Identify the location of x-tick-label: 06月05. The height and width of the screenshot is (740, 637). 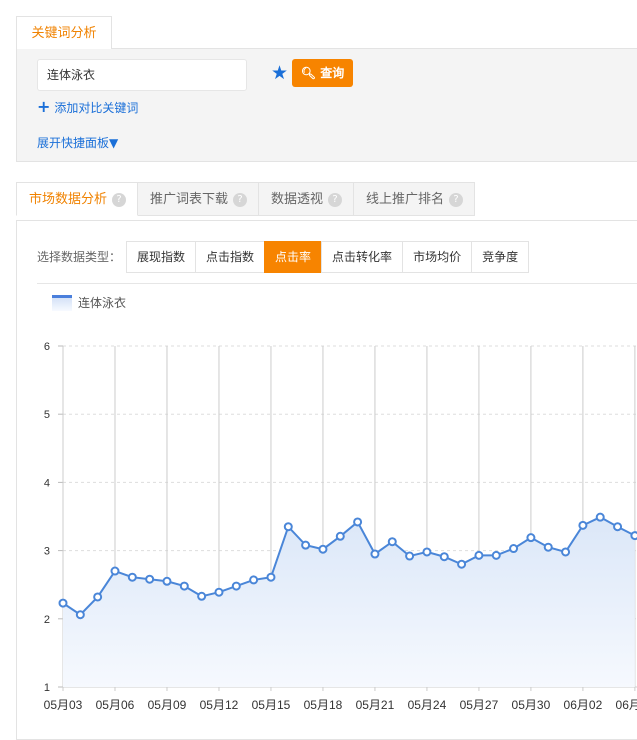
(626, 705).